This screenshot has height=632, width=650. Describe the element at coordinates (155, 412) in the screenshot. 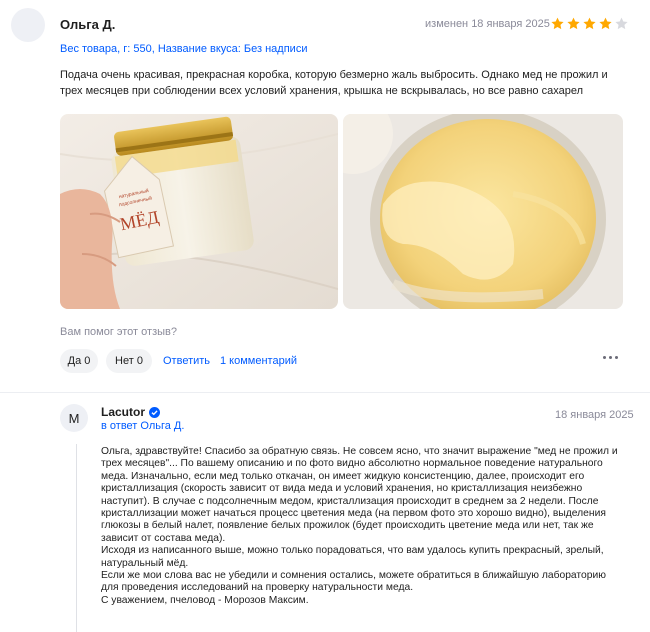

I see `verified-badge-icon` at that location.